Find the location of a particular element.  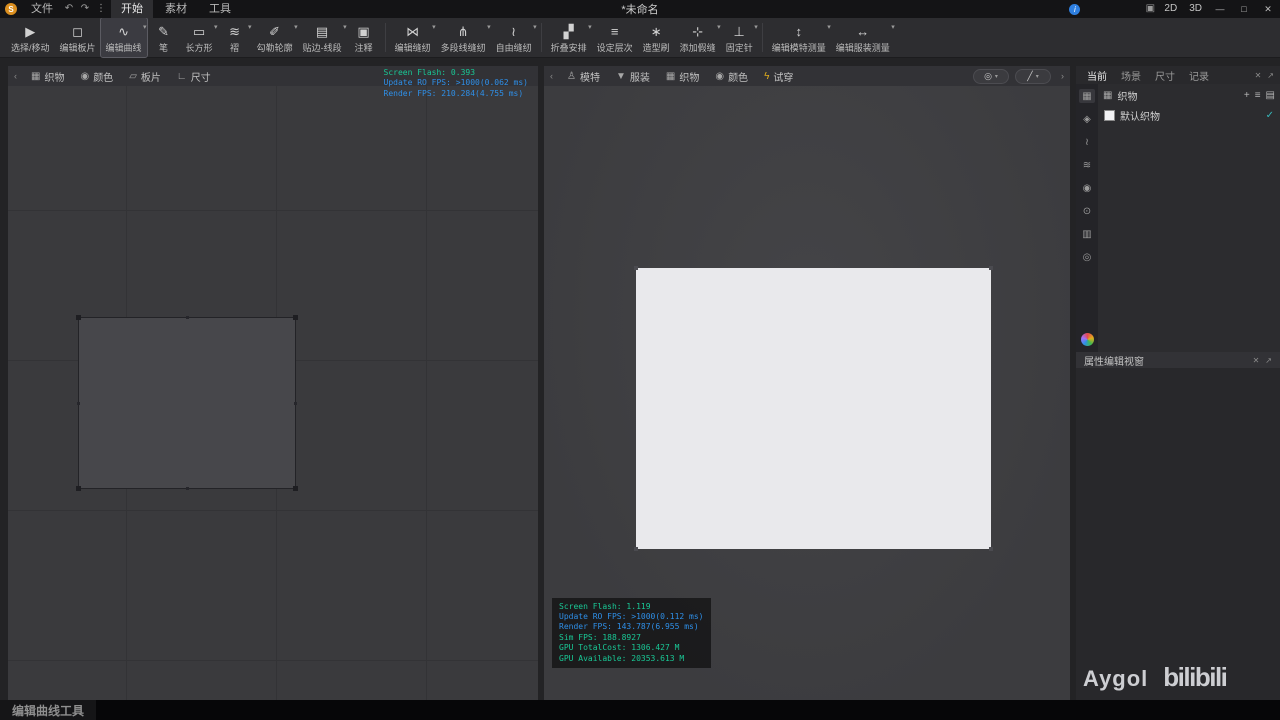

tool-polyline-sewing: ⋔ 多段线缝纫 is located at coordinates (463, 37).